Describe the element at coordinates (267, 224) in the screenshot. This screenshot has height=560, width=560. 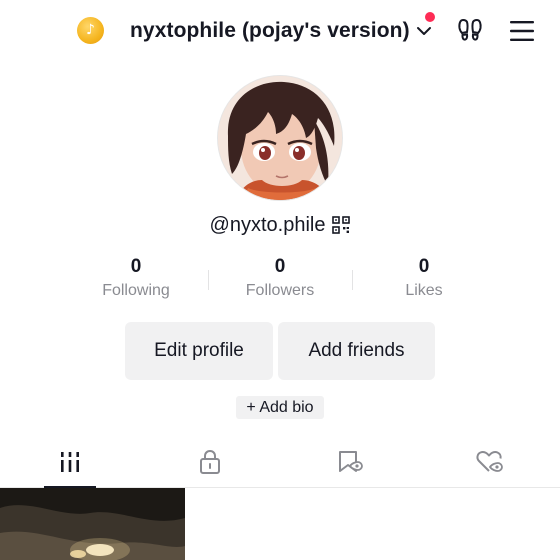
I see `profile-handle: @nyxto.phile` at that location.